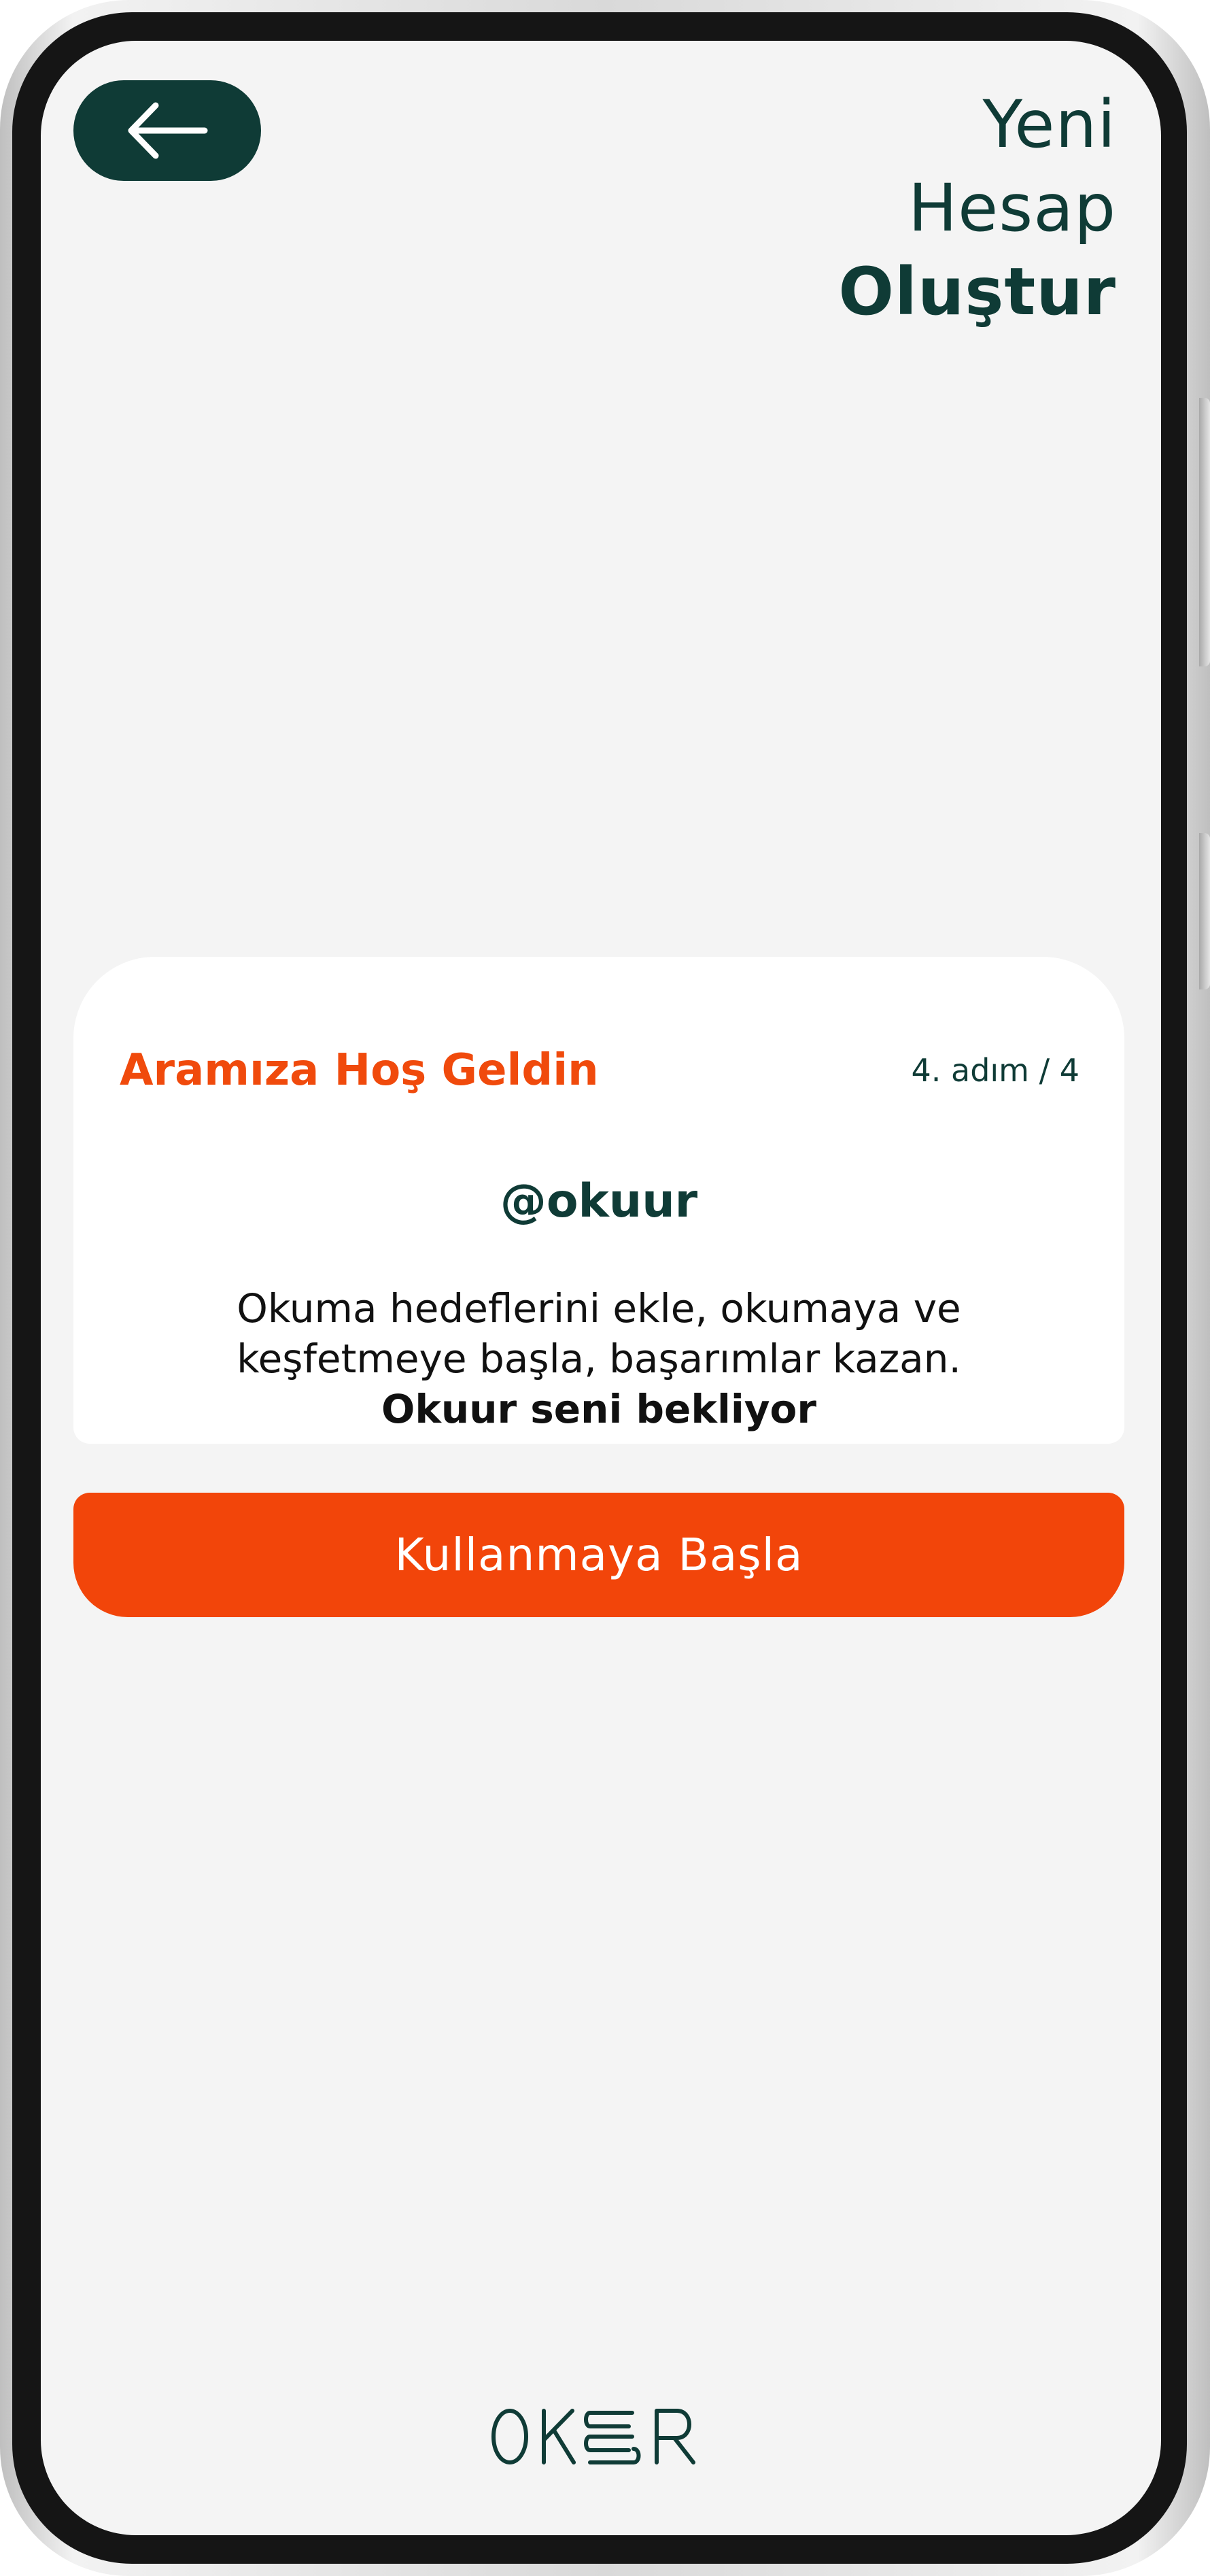 The height and width of the screenshot is (2576, 1210). What do you see at coordinates (1204, 532) in the screenshot?
I see `volume-button` at bounding box center [1204, 532].